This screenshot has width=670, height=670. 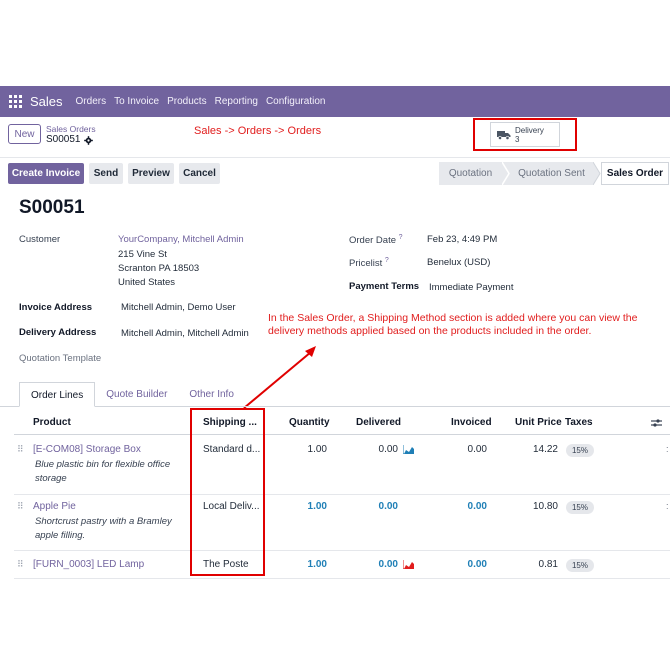 I want to click on shipping-column-highlight-box, so click(x=227, y=492).